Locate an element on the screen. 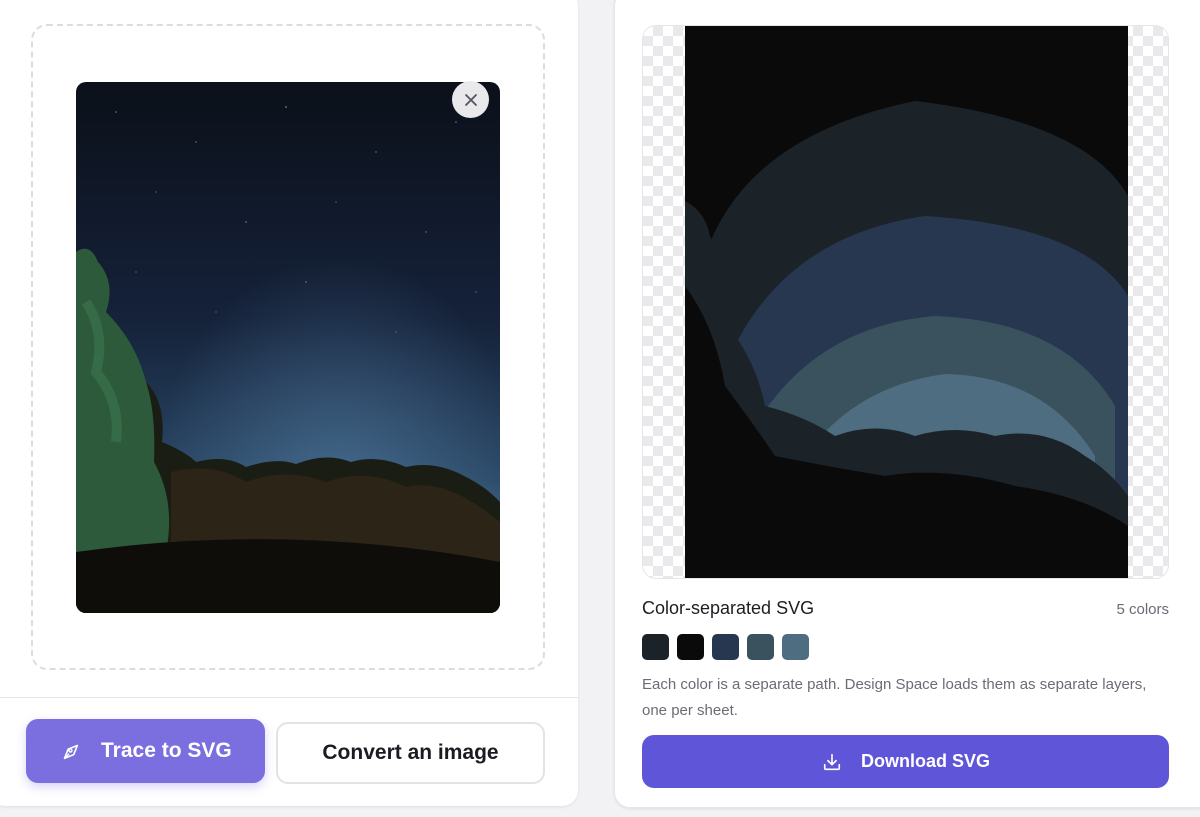  trace-to-svg-button: Trace to SVG is located at coordinates (145, 751).